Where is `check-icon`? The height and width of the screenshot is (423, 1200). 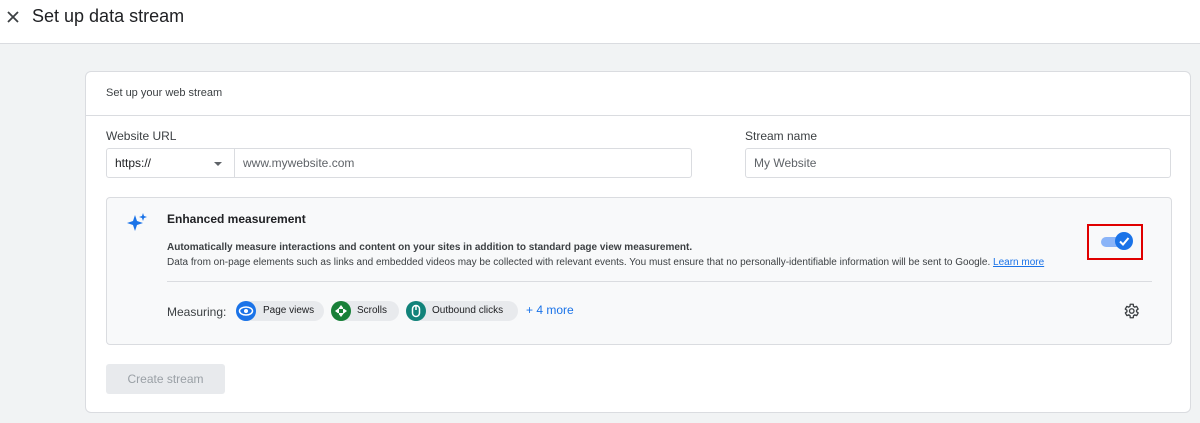 check-icon is located at coordinates (1124, 241).